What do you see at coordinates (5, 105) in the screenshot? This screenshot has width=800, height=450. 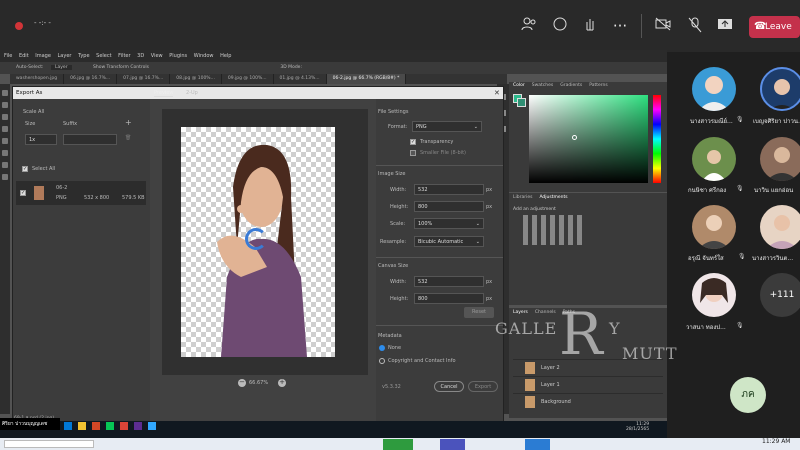 I see `marquee-tool-icon` at bounding box center [5, 105].